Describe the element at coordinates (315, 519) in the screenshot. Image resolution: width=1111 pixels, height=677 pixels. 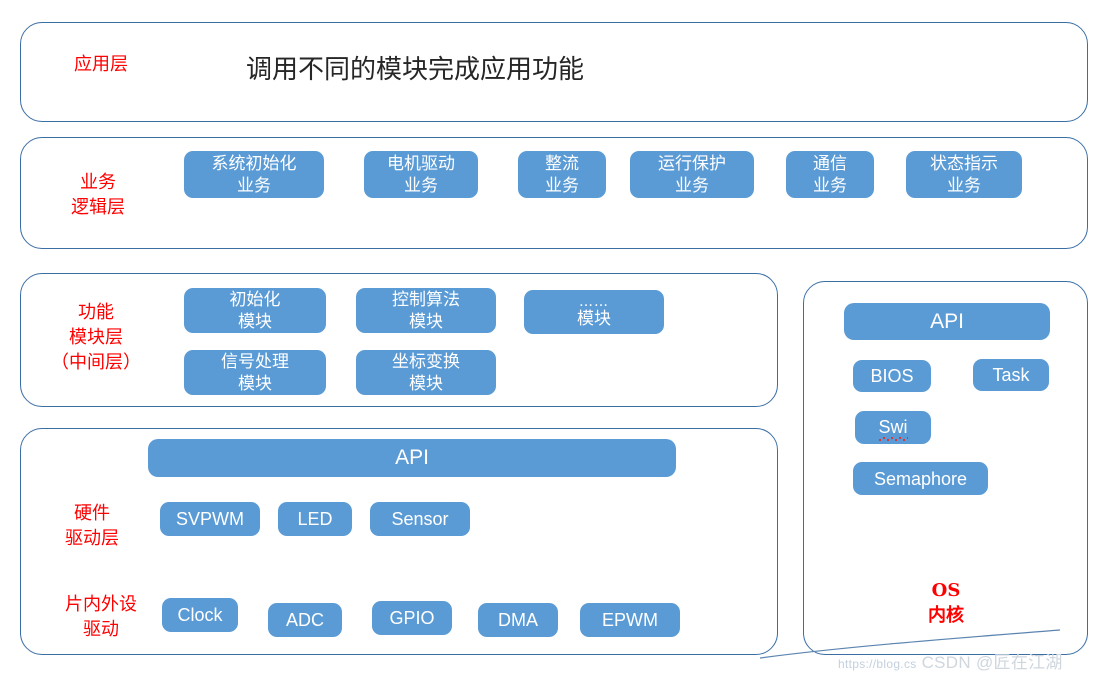
I see `hardware-node-led: LED` at that location.